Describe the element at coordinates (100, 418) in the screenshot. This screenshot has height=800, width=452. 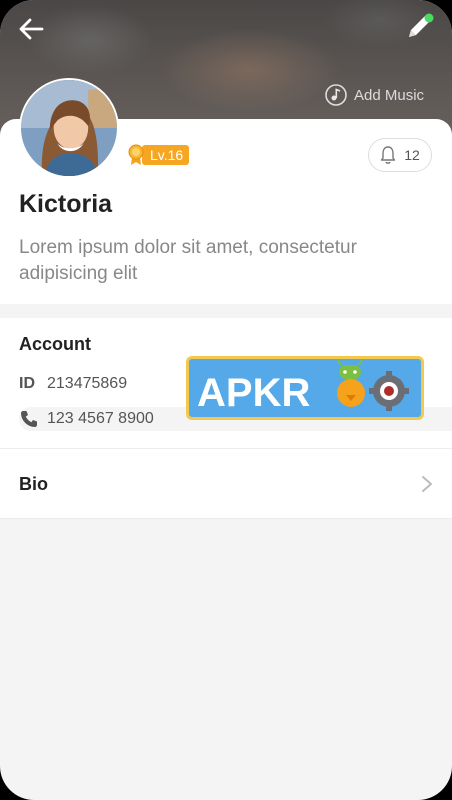
I see `account-phone-value: 123 4567 8900` at that location.